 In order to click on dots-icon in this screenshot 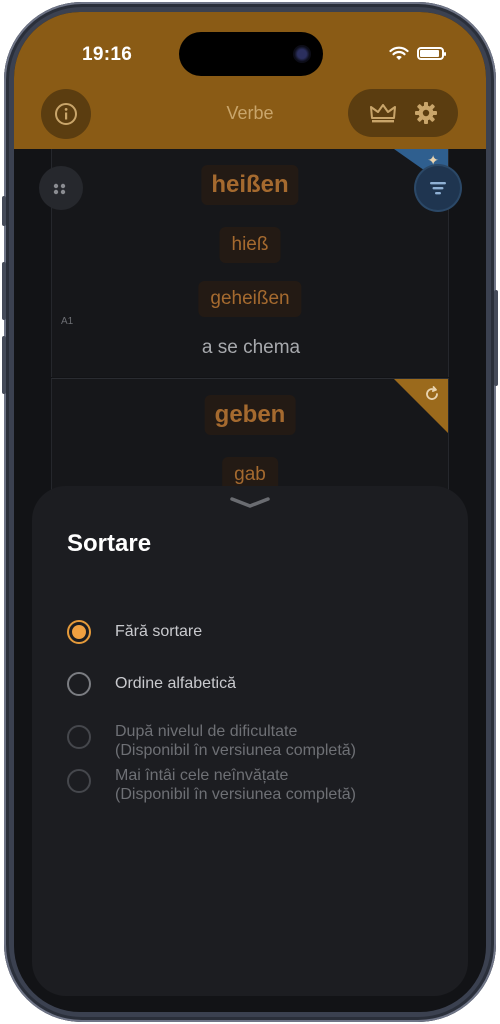, I will do `click(59, 189)`.